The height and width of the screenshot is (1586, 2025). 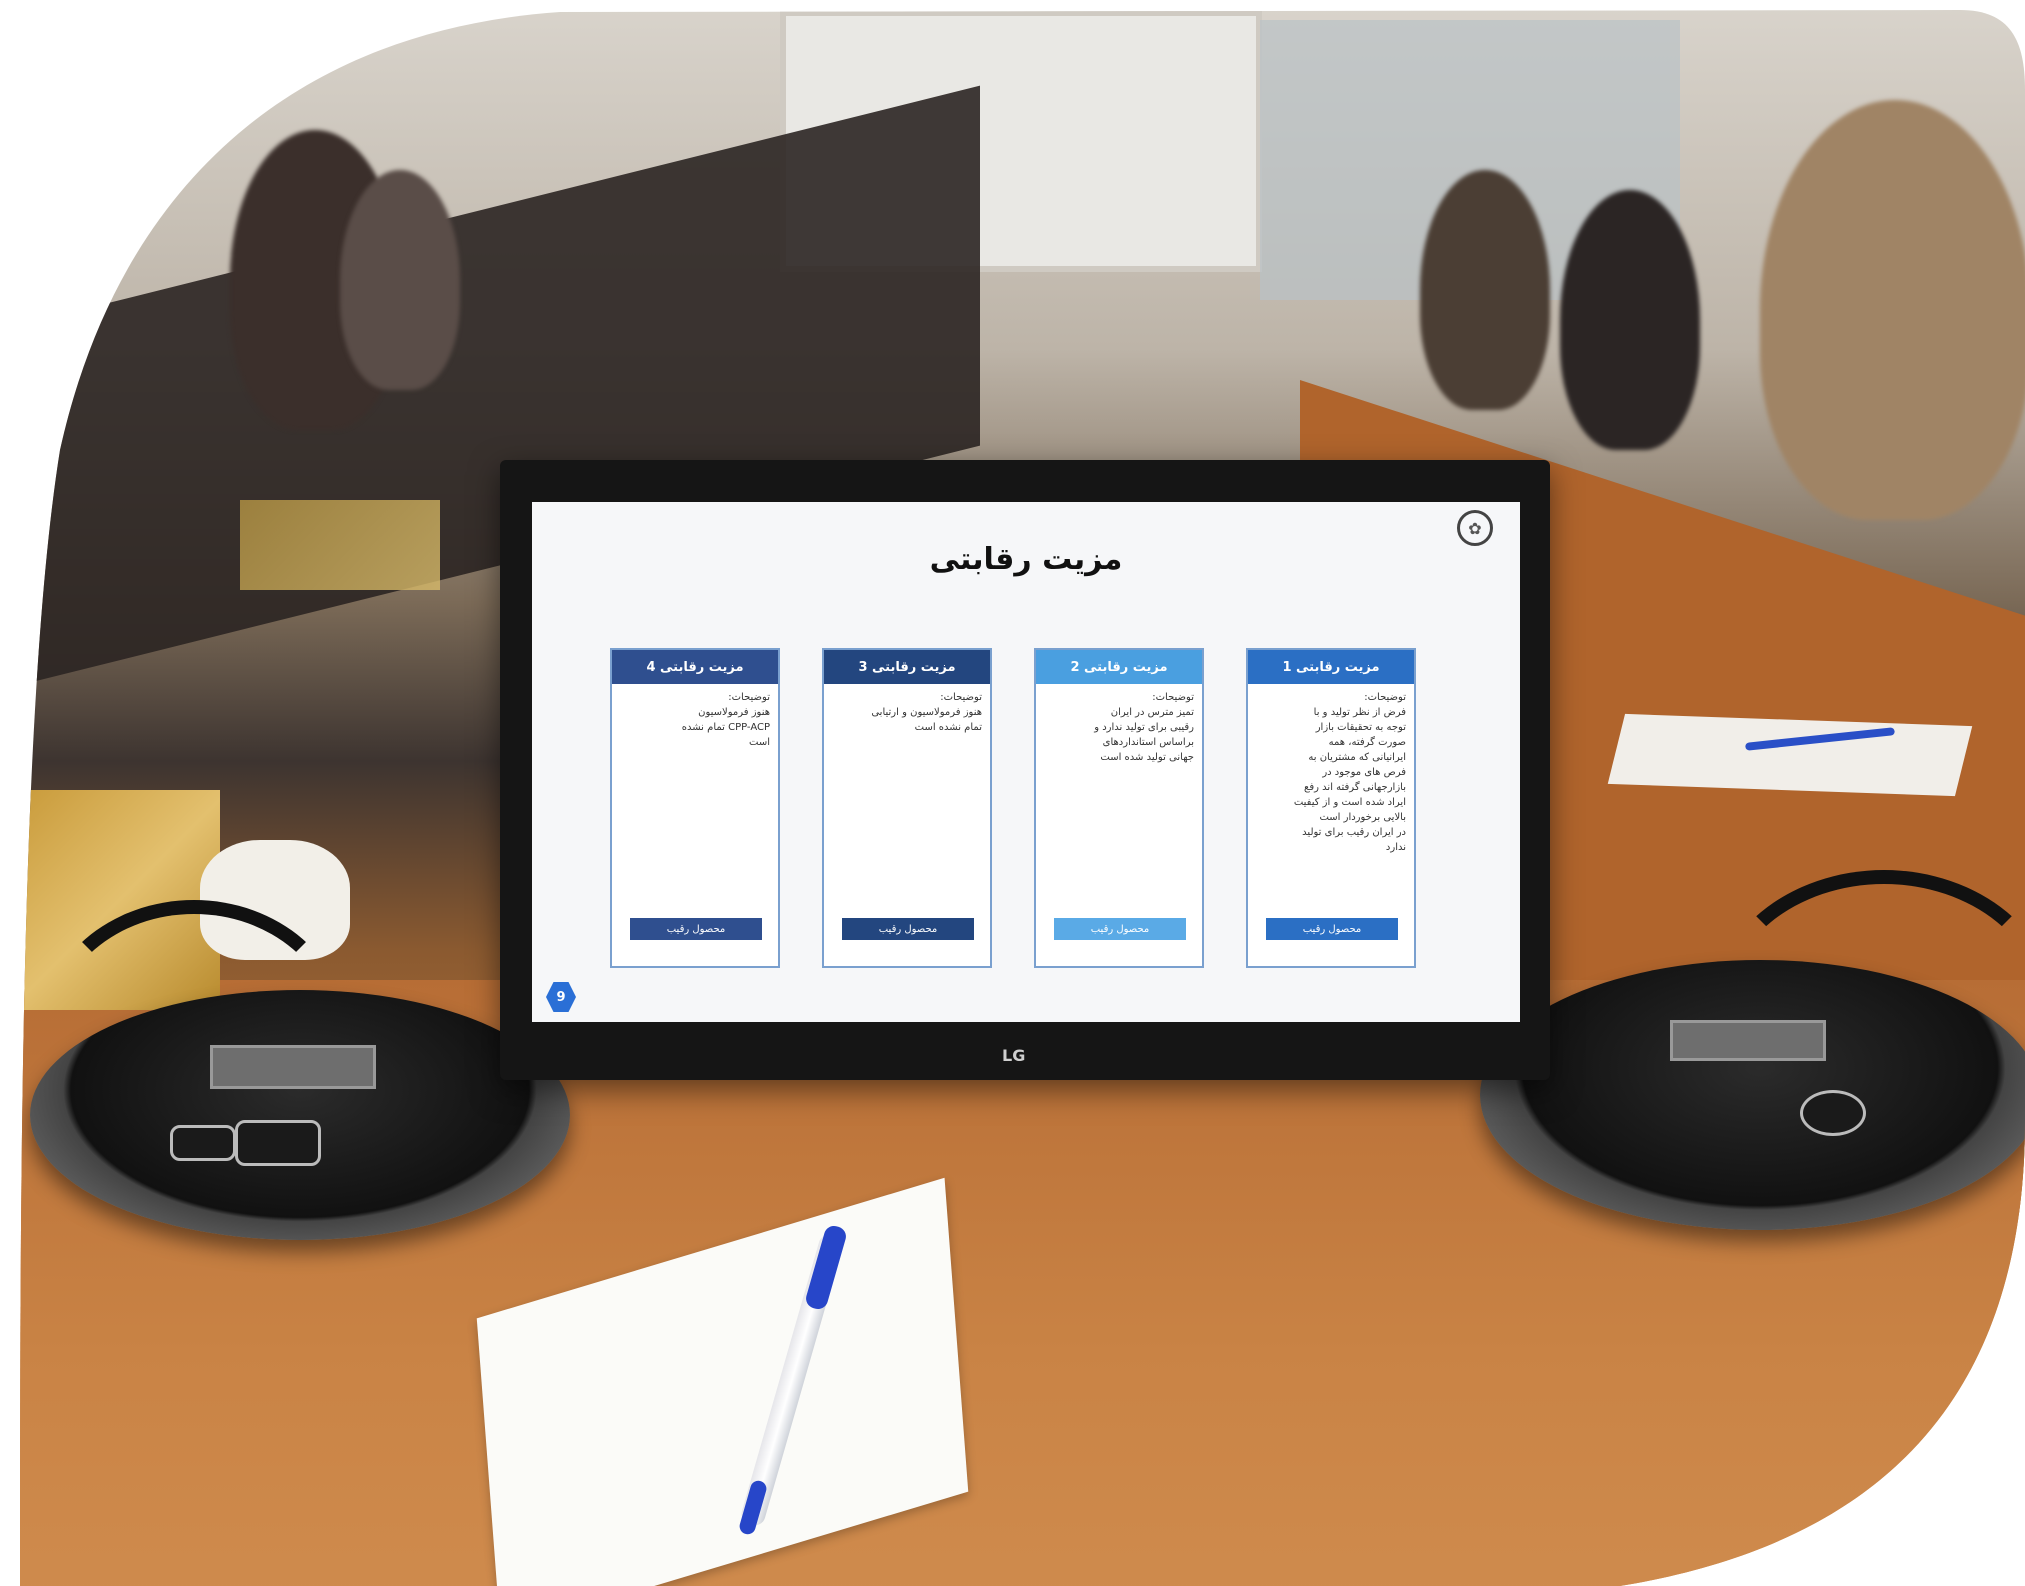 I want to click on slide-page-number: 9, so click(x=561, y=997).